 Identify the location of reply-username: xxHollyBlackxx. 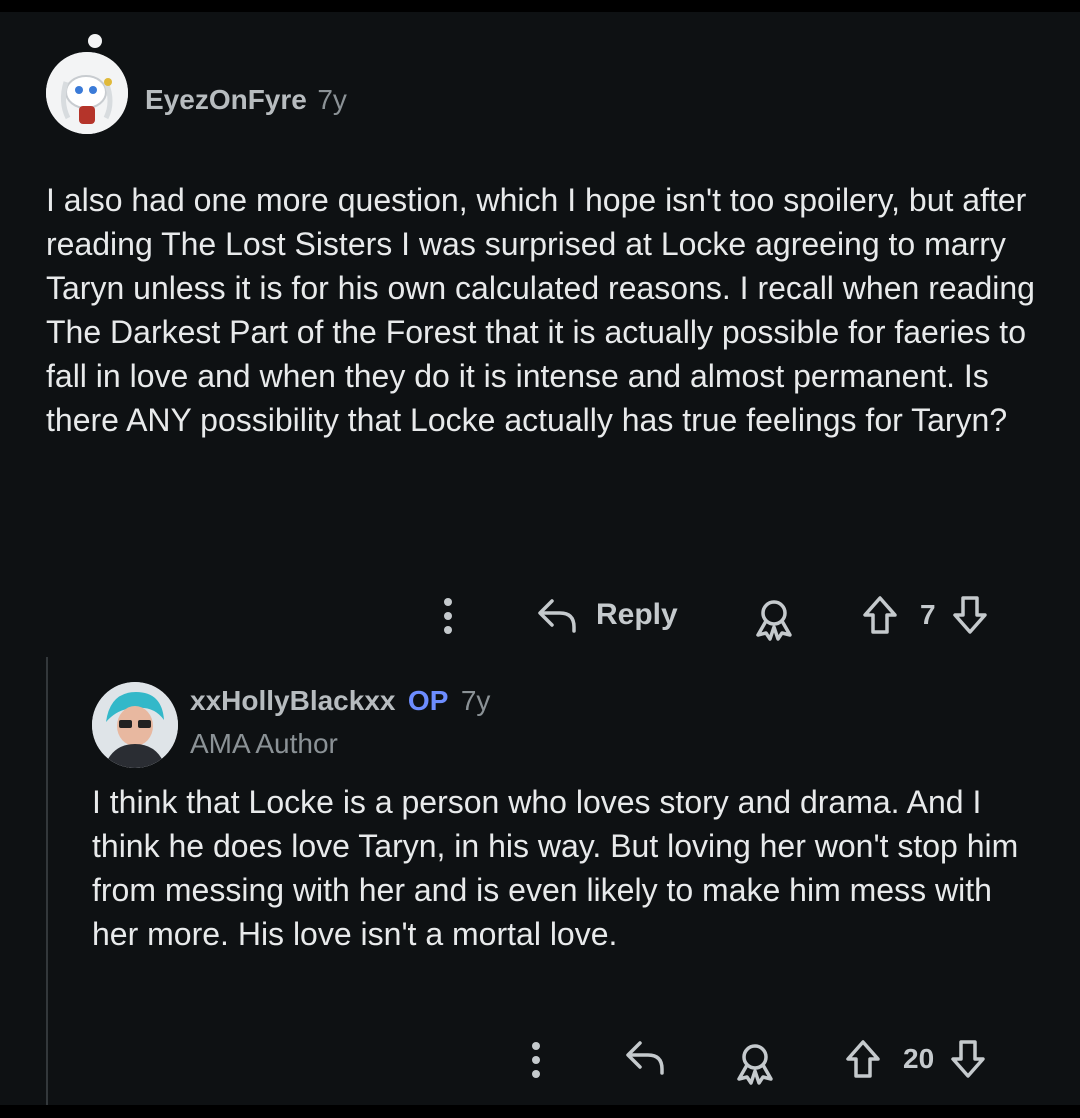
(292, 700).